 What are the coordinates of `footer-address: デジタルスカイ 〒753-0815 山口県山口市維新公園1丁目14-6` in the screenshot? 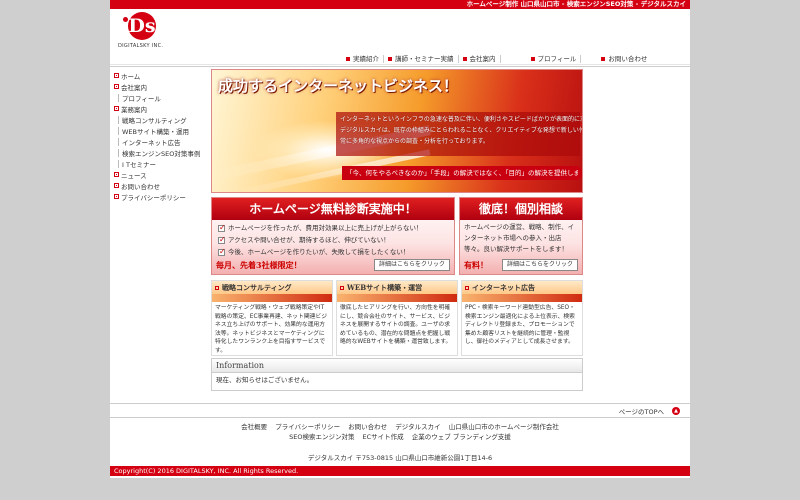 It's located at (400, 458).